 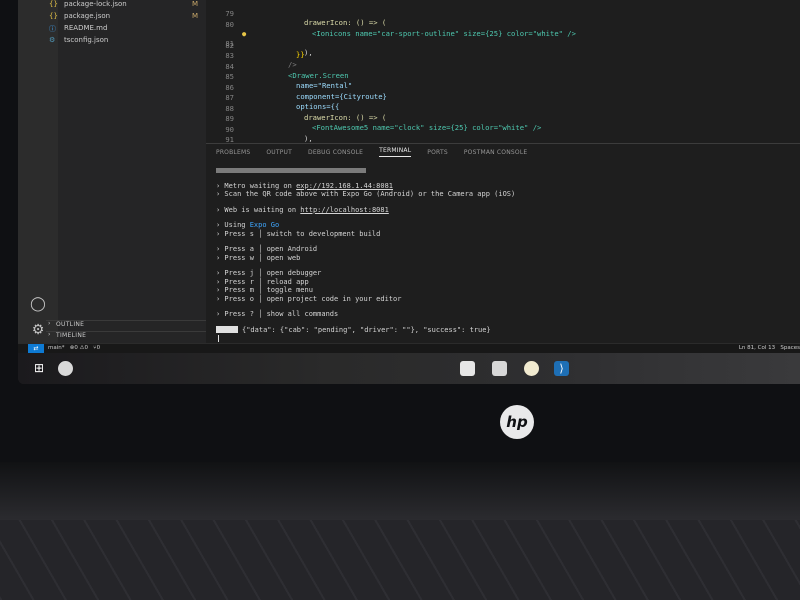 I want to click on tab-debug-console: DEBUG CONSOLE, so click(x=335, y=152).